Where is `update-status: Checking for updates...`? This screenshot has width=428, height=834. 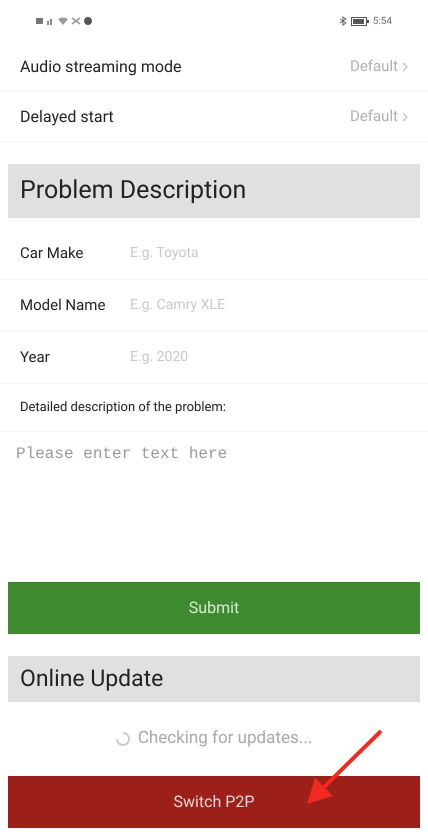
update-status: Checking for updates... is located at coordinates (225, 738).